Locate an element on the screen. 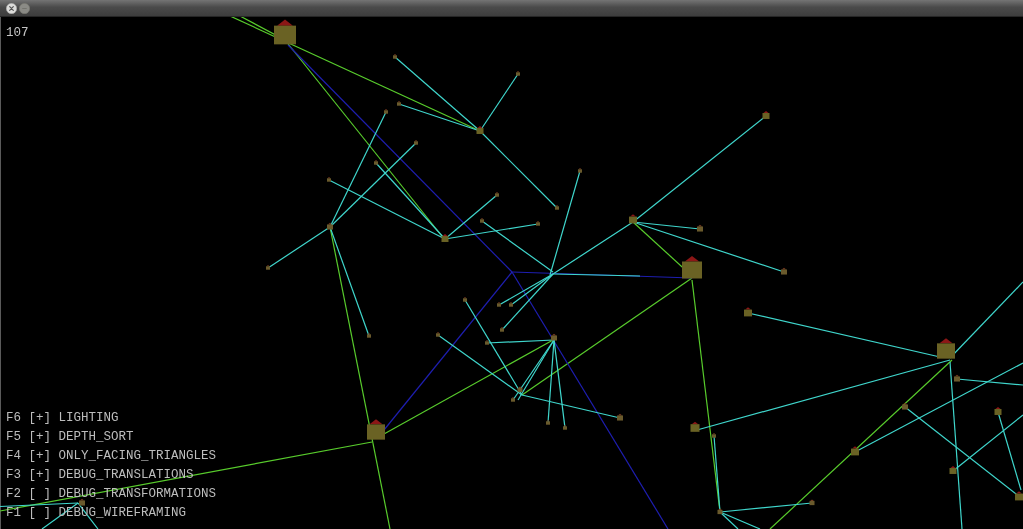 The image size is (1023, 529). shortcut-key: F1 is located at coordinates (13, 513).